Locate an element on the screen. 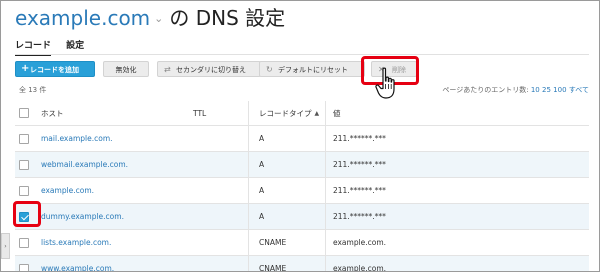 The width and height of the screenshot is (600, 272). pager-label: ページあたりのエントリ数: is located at coordinates (485, 90).